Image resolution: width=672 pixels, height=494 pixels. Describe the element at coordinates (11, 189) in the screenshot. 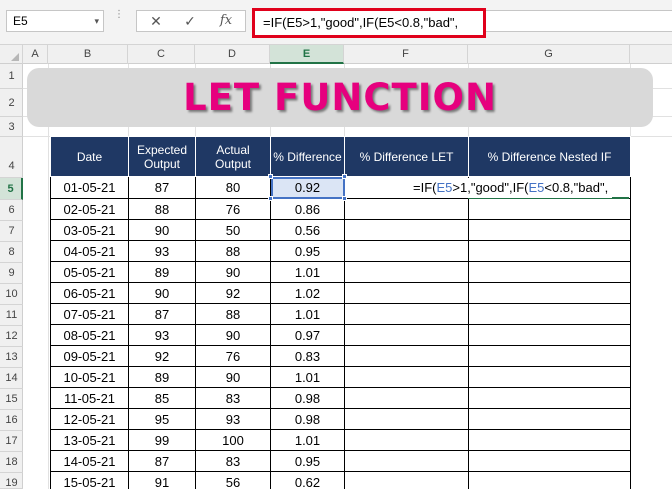

I see `row-header: 5` at that location.